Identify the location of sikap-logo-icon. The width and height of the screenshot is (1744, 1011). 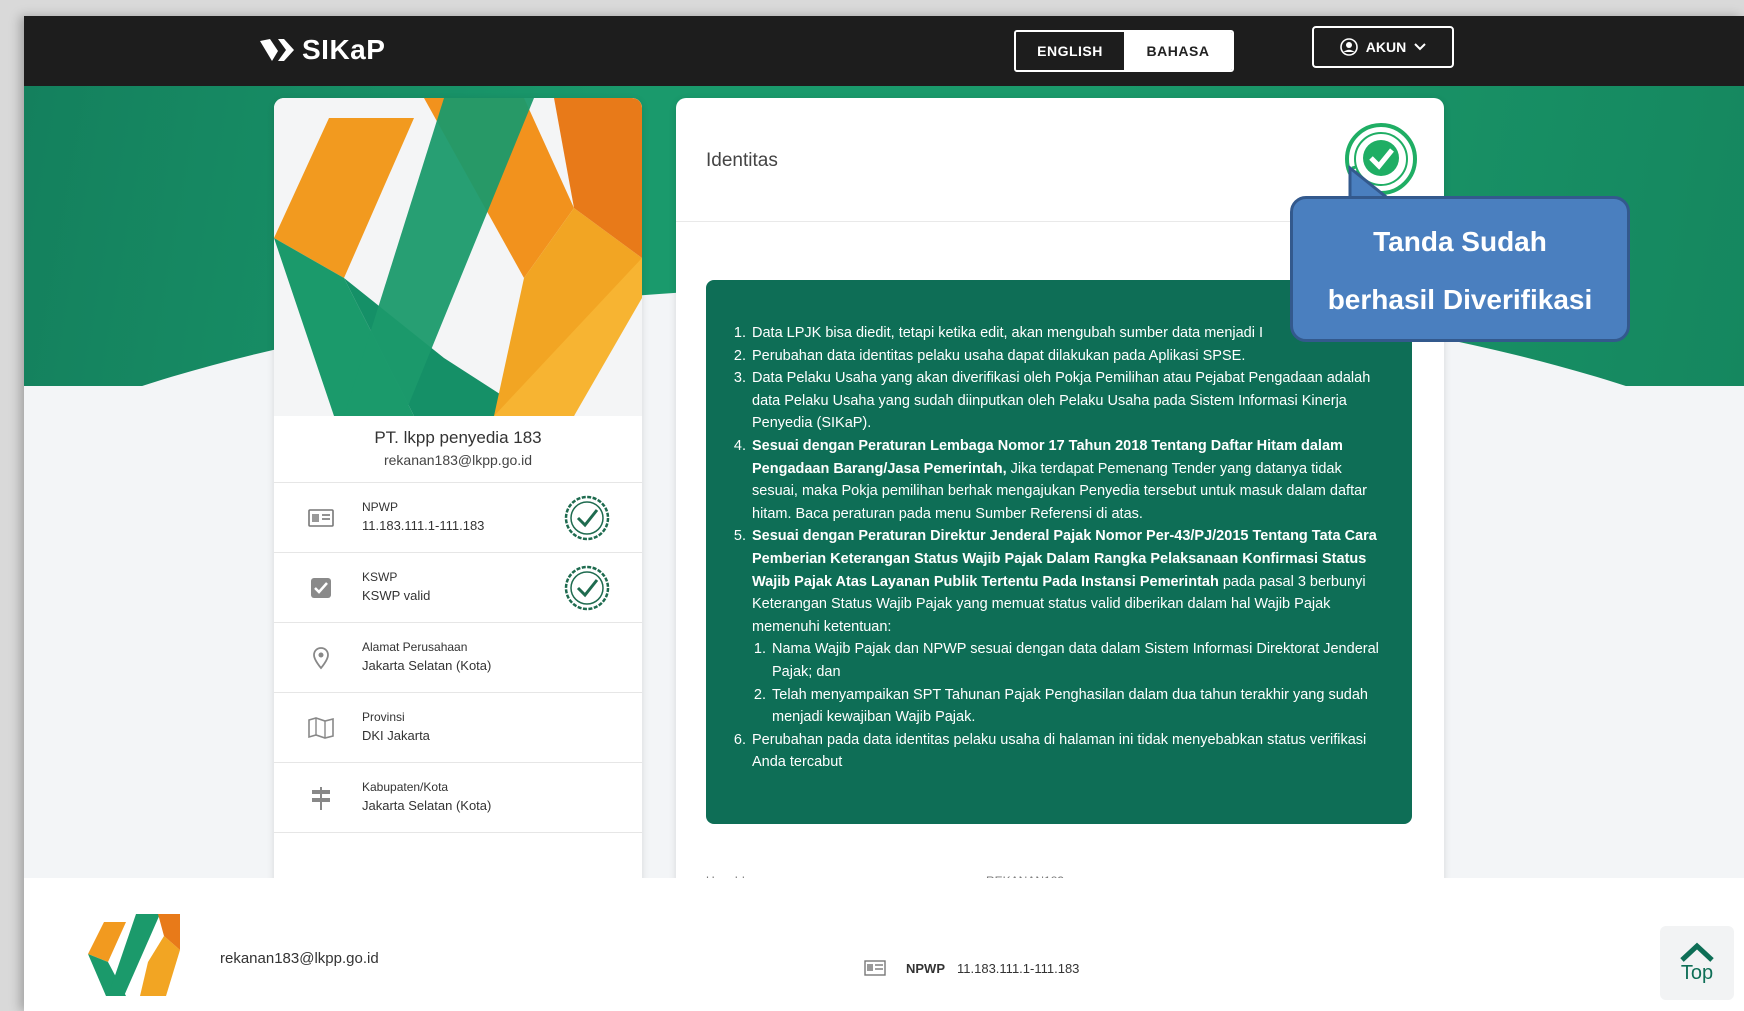
(277, 50).